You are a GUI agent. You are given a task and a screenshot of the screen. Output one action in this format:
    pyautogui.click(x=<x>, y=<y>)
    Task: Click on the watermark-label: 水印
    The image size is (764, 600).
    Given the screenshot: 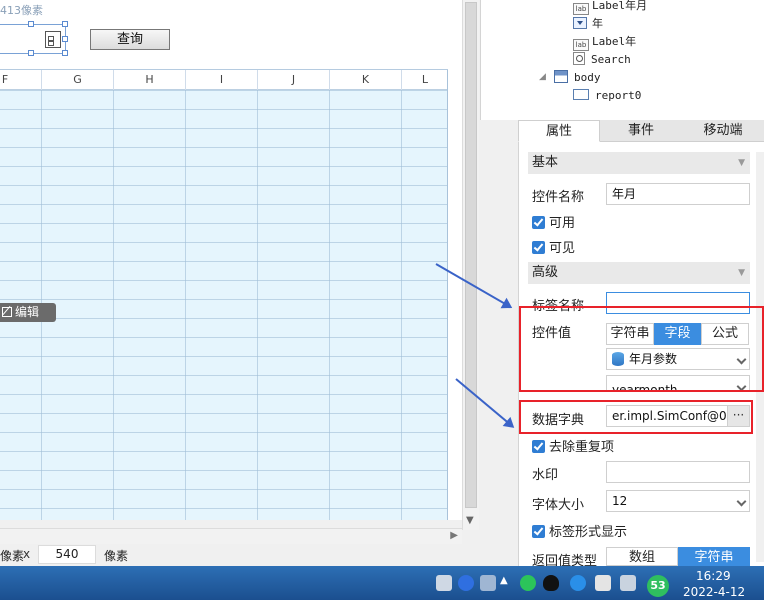 What is the action you would take?
    pyautogui.click(x=545, y=475)
    